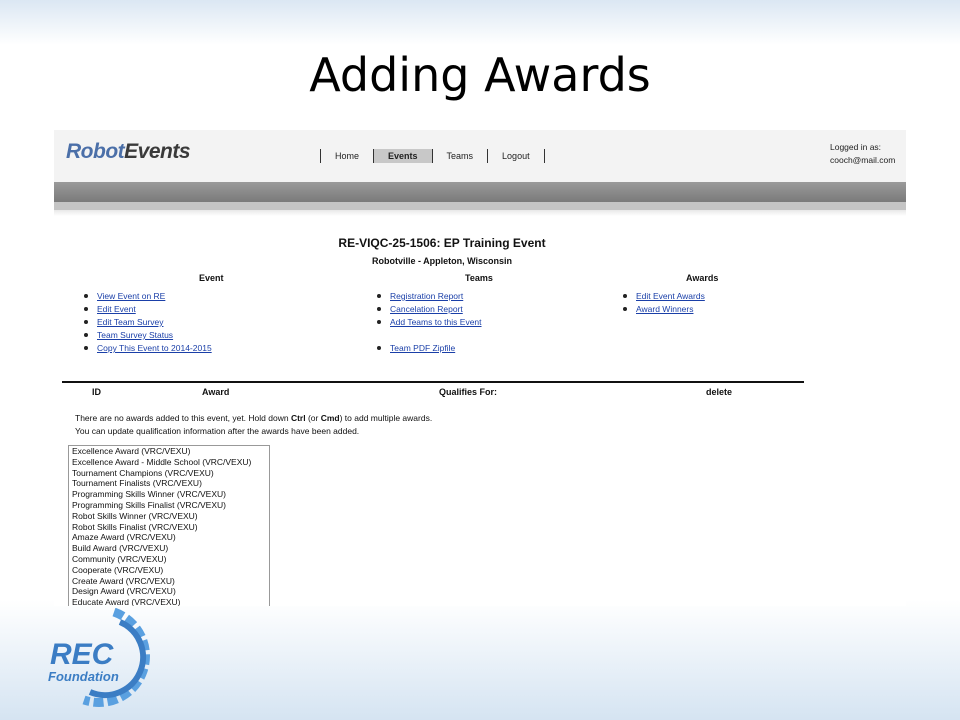 Image resolution: width=960 pixels, height=720 pixels. I want to click on robotevents-logo: RobotEvents, so click(128, 152).